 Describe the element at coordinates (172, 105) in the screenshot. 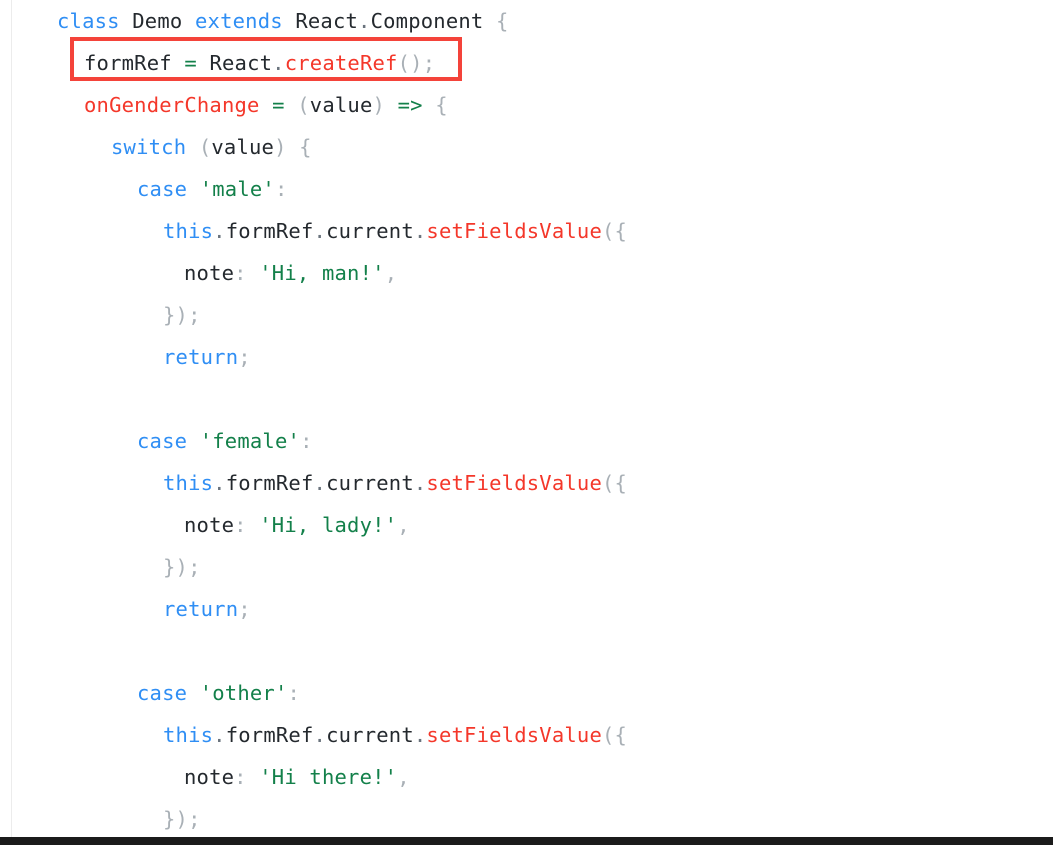

I see `code-token: onGenderChange` at that location.